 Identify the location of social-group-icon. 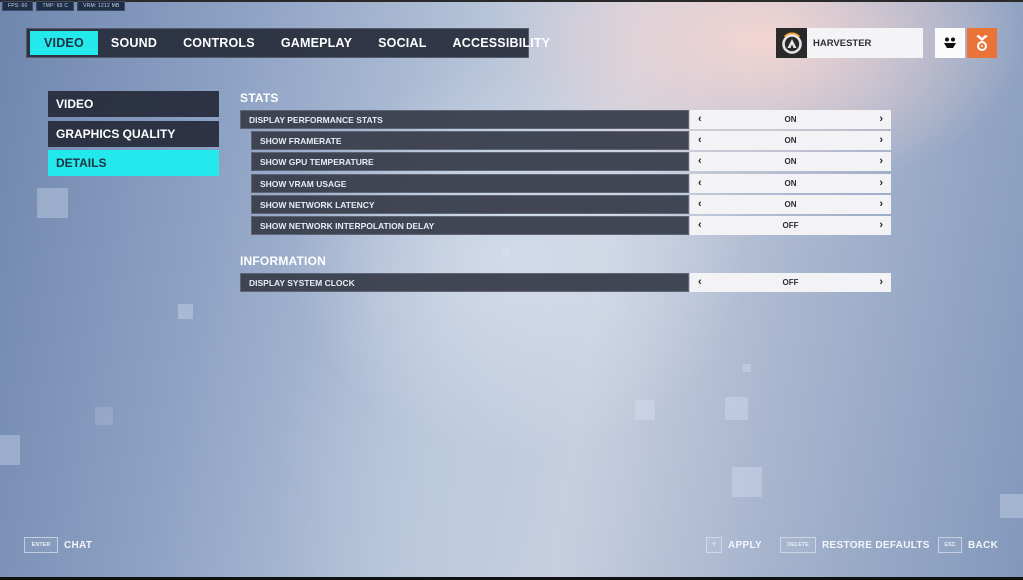
(950, 42).